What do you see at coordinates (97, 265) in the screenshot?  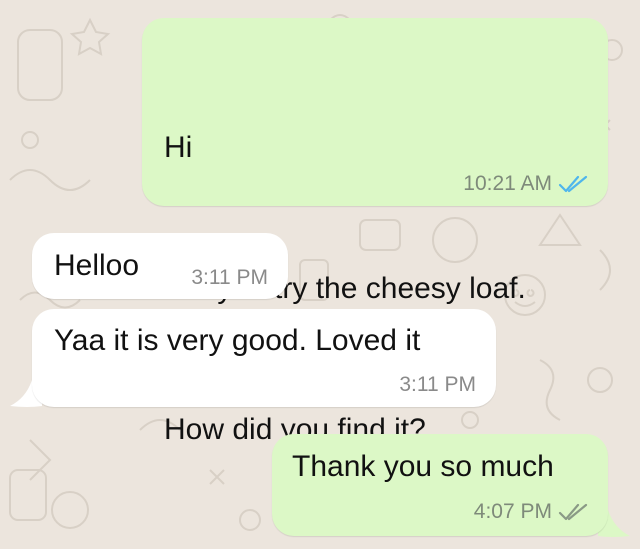 I see `message-text: Helloo` at bounding box center [97, 265].